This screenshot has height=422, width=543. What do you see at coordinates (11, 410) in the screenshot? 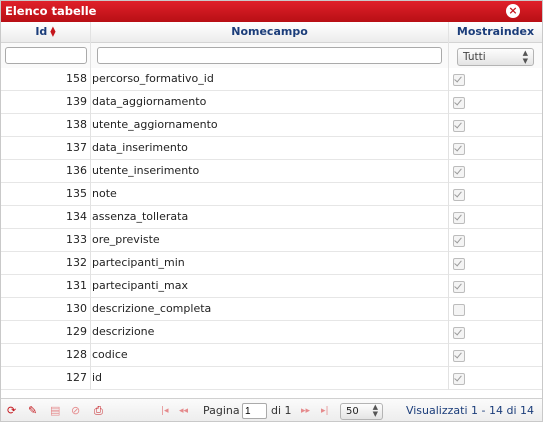
I see `refresh-icon: ⟳` at bounding box center [11, 410].